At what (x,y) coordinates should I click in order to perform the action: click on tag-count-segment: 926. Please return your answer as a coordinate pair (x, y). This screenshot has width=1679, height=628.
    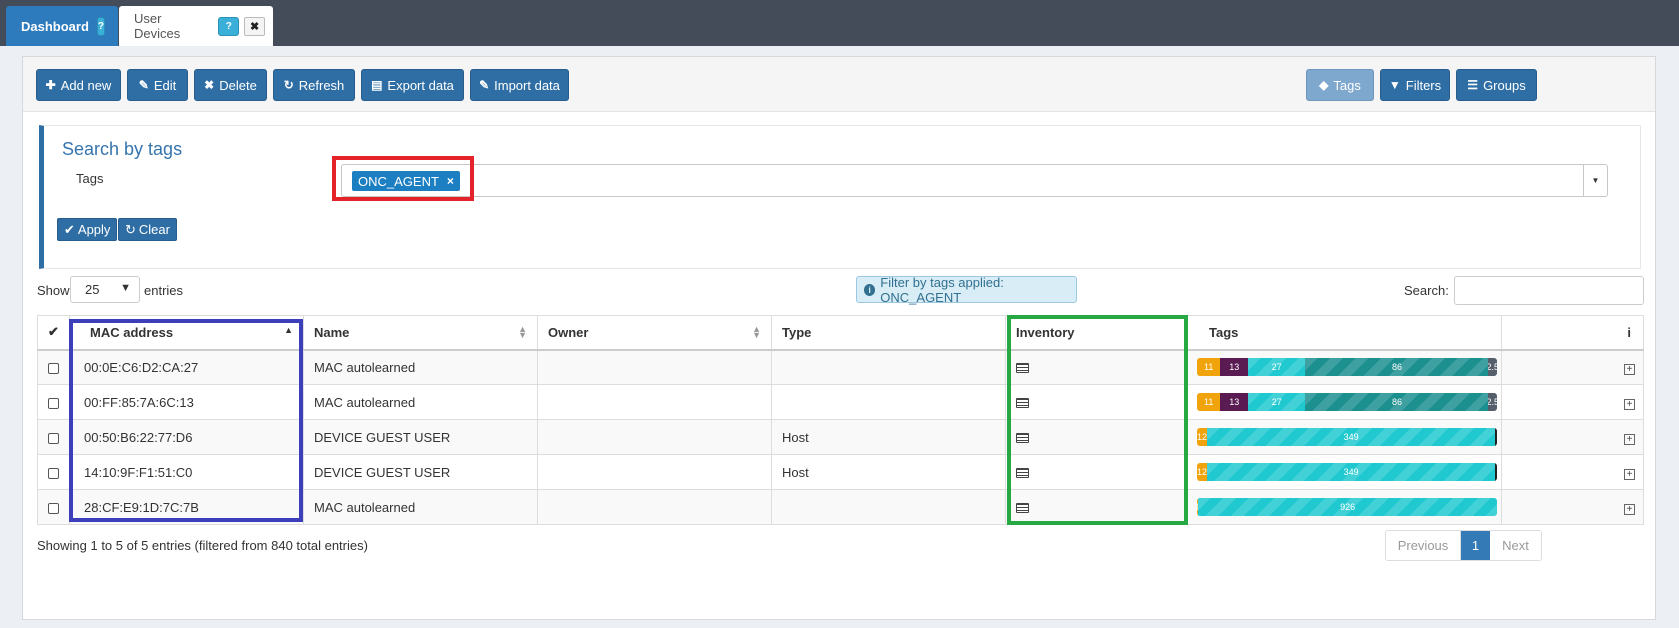
    Looking at the image, I should click on (1347, 507).